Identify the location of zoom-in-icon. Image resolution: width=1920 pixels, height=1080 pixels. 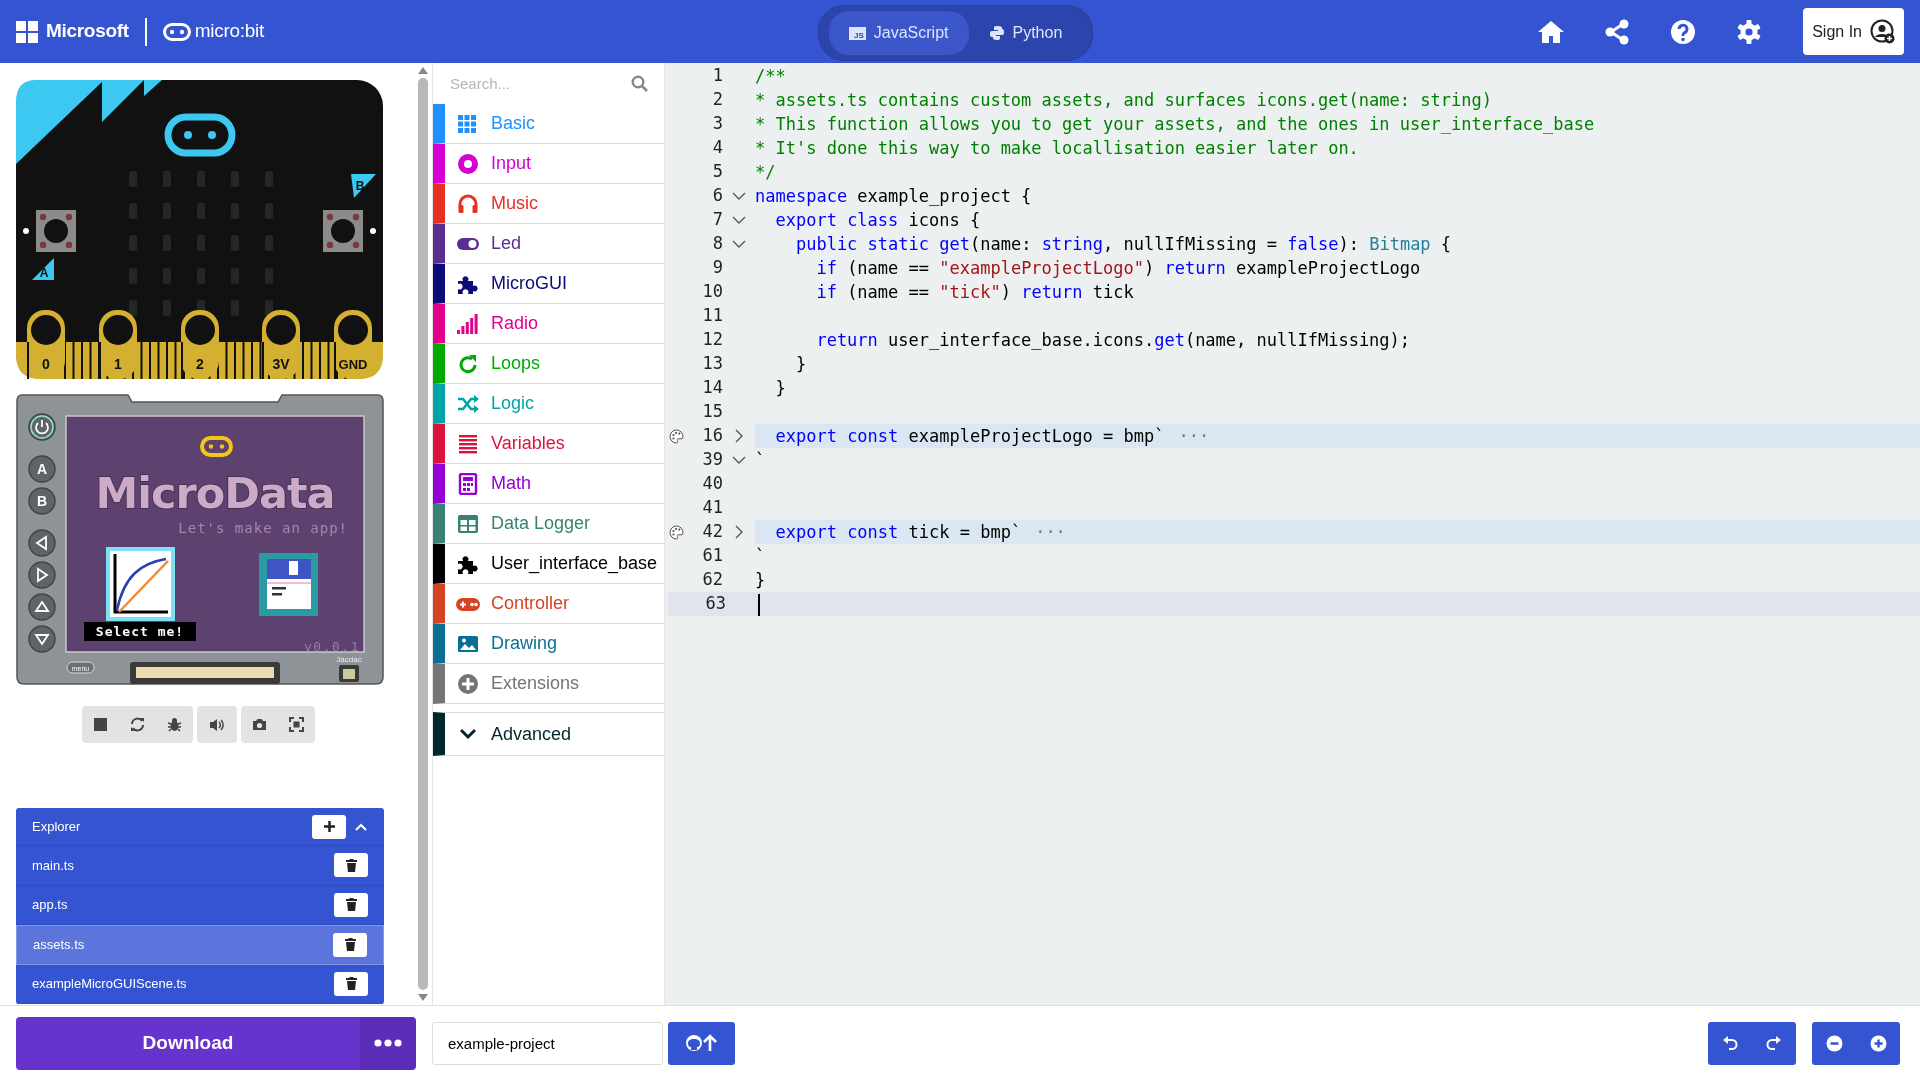
(1878, 1043).